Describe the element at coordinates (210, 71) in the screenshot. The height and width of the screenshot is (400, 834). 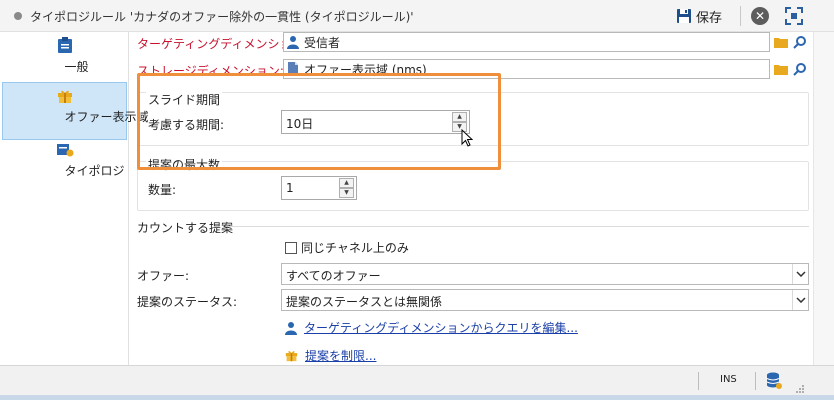
I see `storage-dimension-label: ストレージディメンション:` at that location.